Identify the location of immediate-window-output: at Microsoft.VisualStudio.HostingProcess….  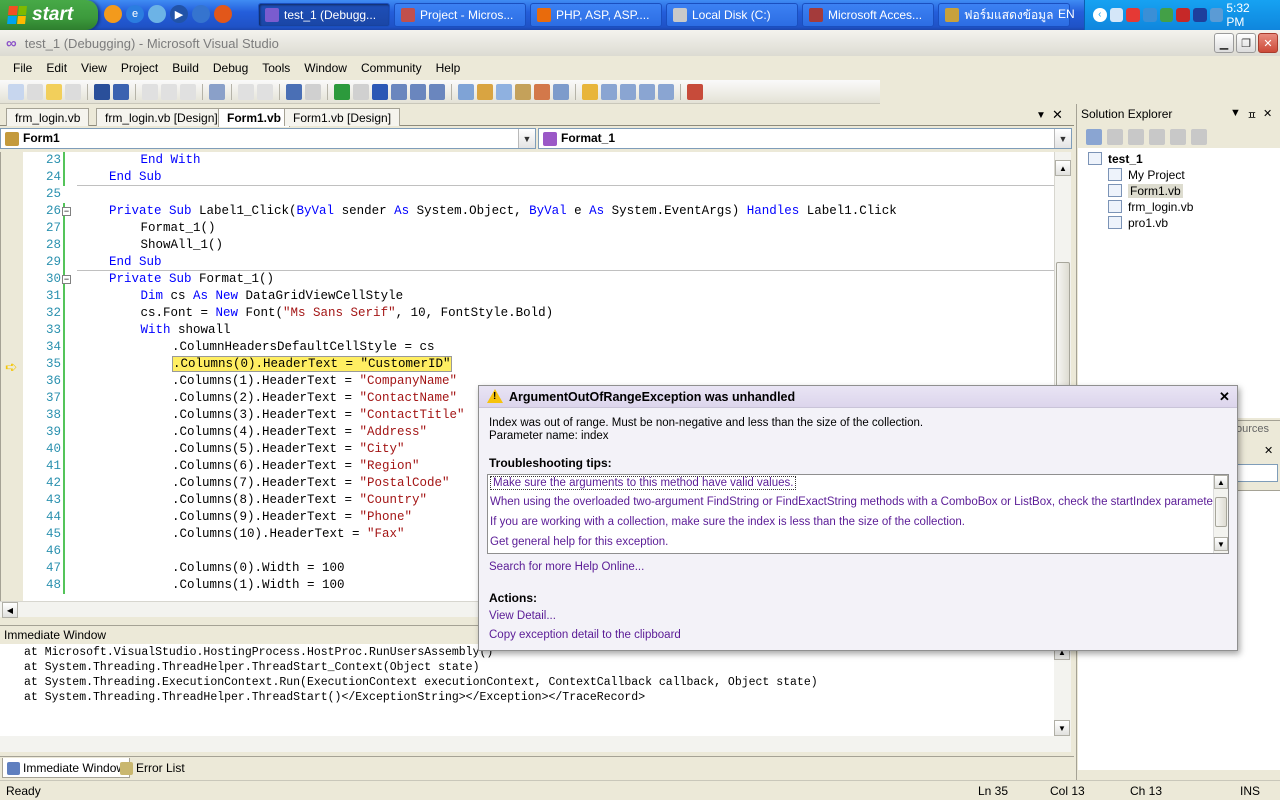
(527, 690).